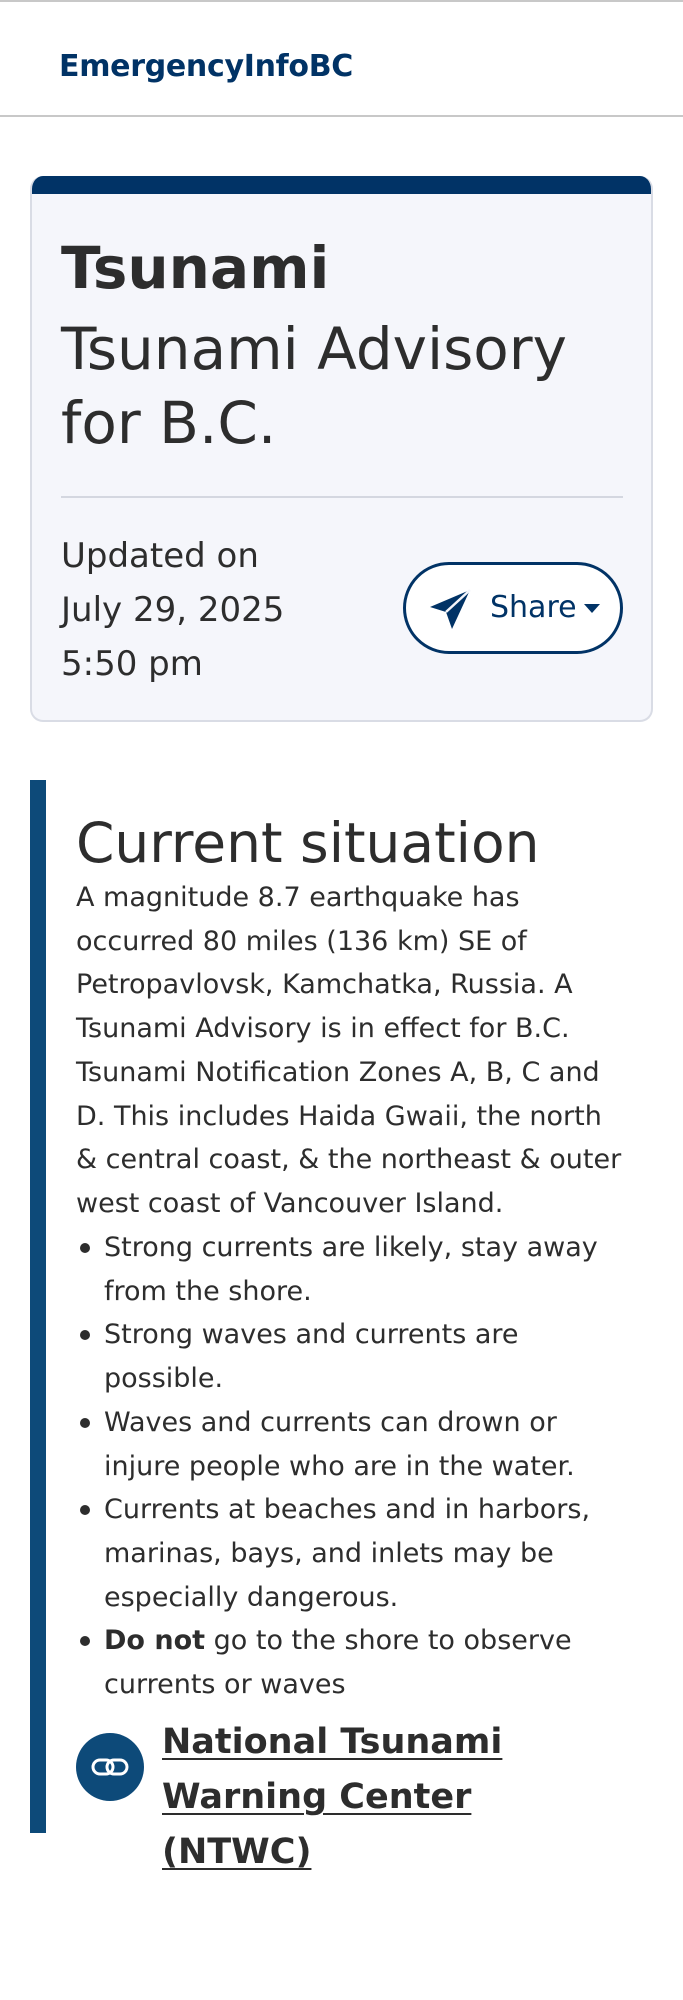 The height and width of the screenshot is (2000, 683). Describe the element at coordinates (155, 1641) in the screenshot. I see `emphasis: Do not` at that location.